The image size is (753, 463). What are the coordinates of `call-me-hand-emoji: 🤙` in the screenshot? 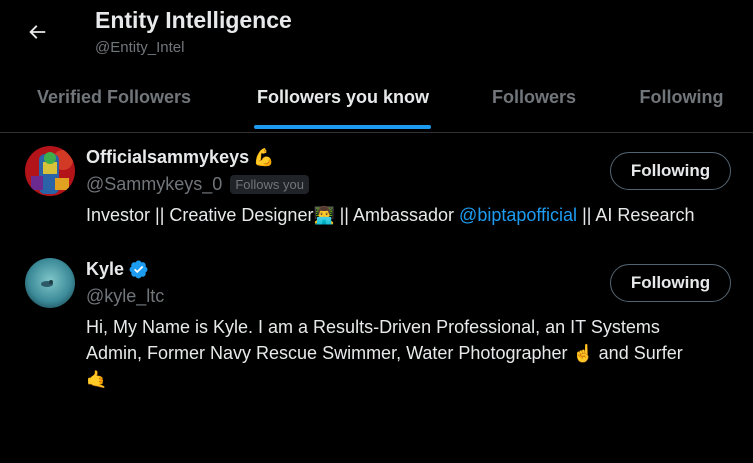 It's located at (97, 379).